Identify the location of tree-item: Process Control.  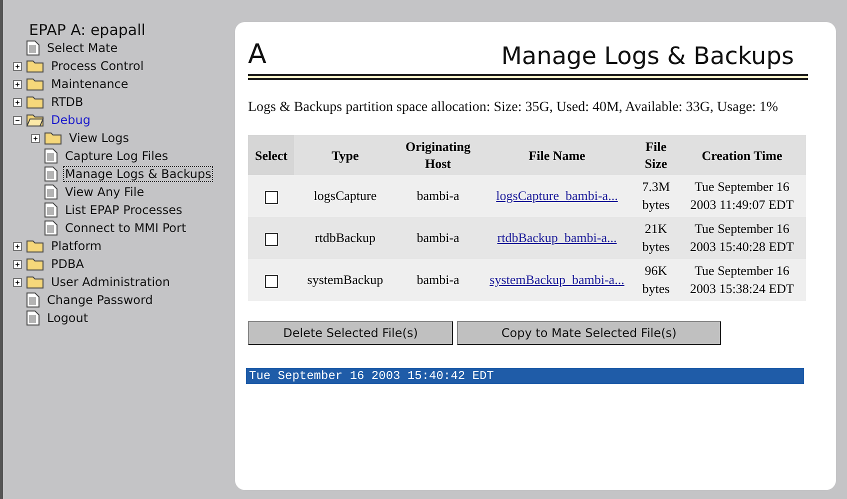
(97, 66).